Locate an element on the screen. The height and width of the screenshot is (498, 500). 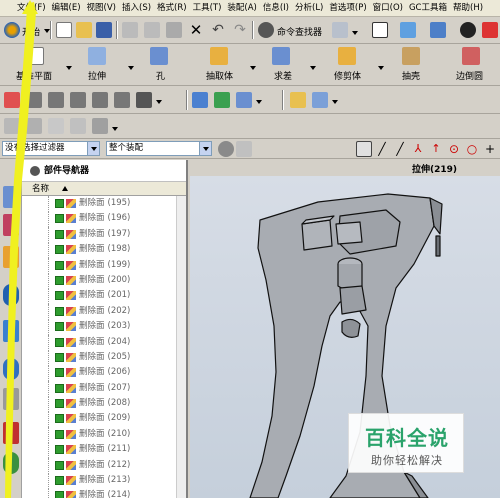
start-icon is located at coordinates (12, 30).